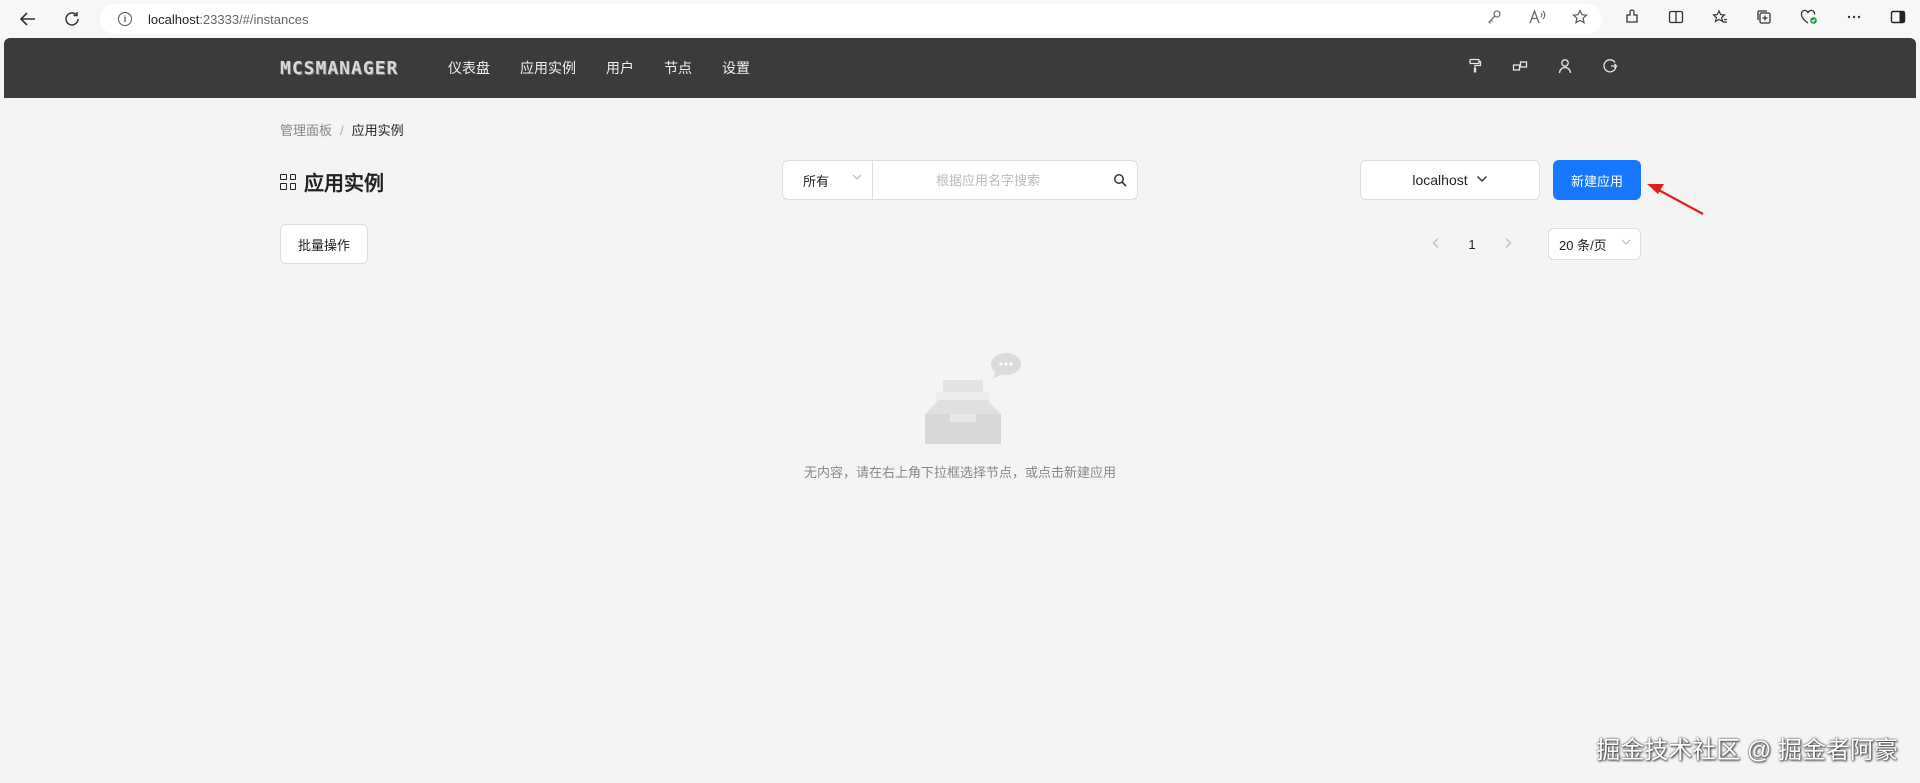  What do you see at coordinates (1494, 19) in the screenshot?
I see `key-icon` at bounding box center [1494, 19].